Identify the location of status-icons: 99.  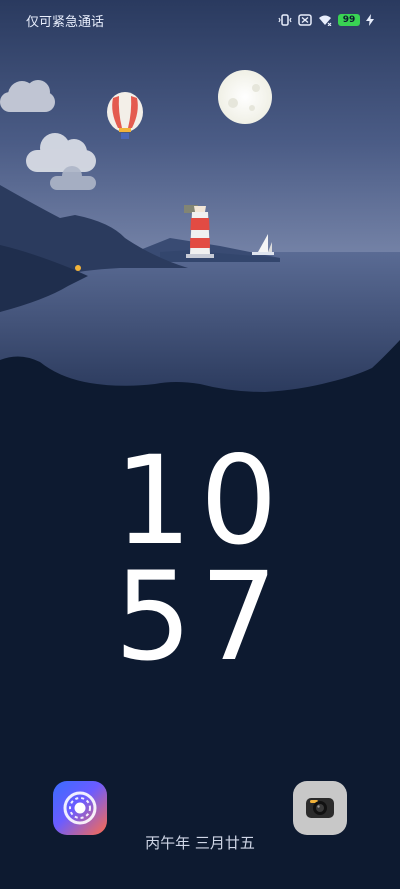
(326, 20).